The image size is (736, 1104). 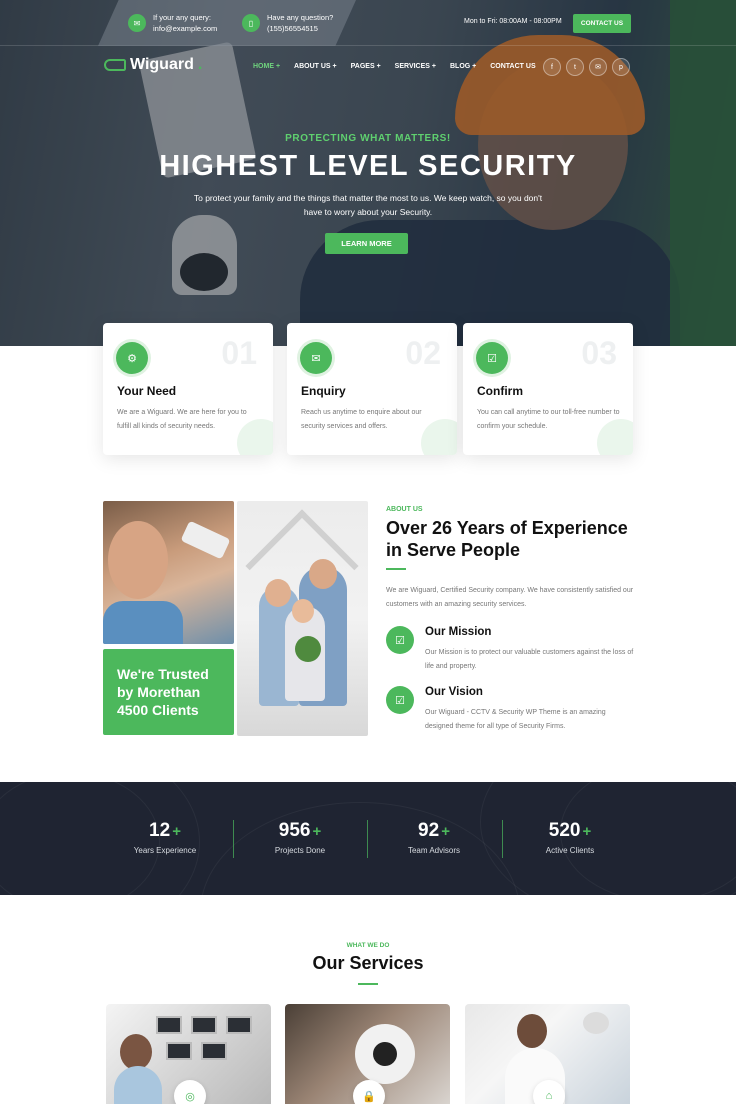 What do you see at coordinates (160, 830) in the screenshot?
I see `stat-value: 12` at bounding box center [160, 830].